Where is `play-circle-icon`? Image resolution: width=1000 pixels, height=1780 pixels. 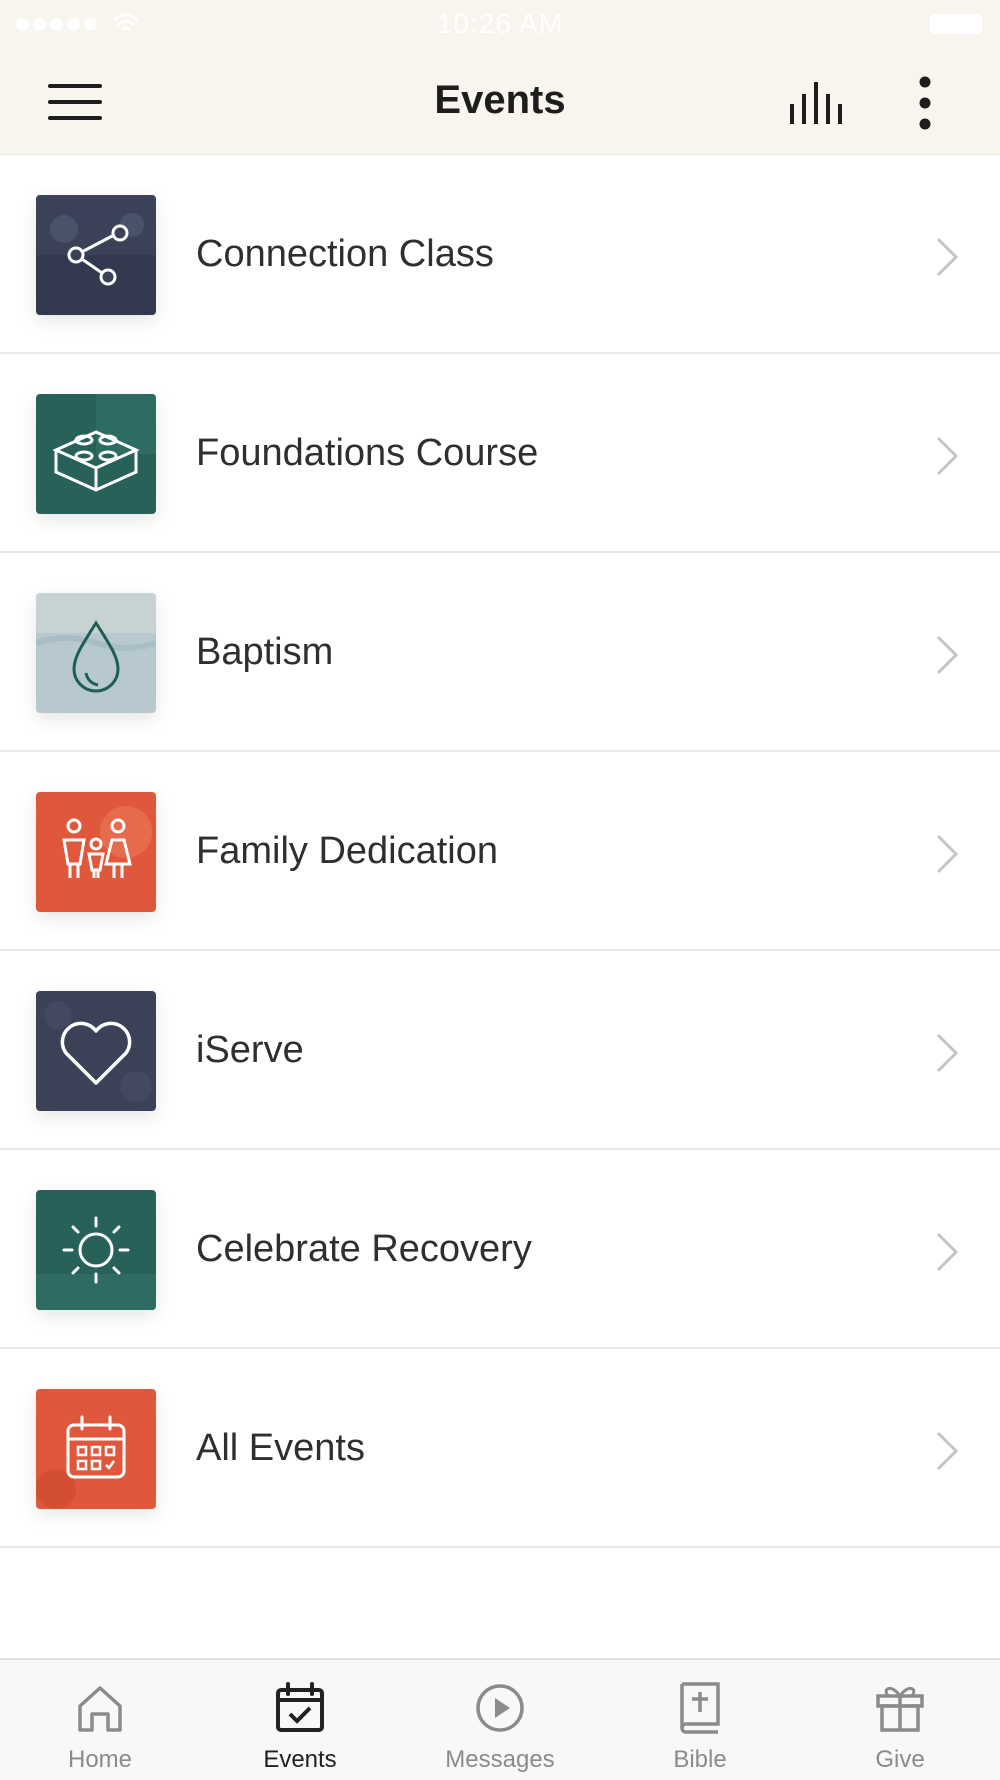
play-circle-icon is located at coordinates (500, 1708).